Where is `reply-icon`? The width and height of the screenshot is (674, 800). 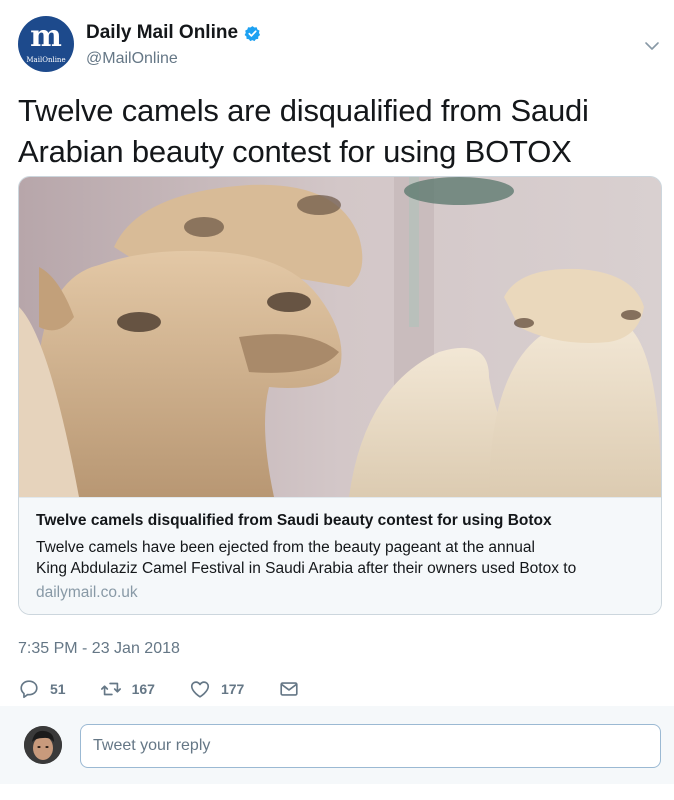 reply-icon is located at coordinates (29, 689).